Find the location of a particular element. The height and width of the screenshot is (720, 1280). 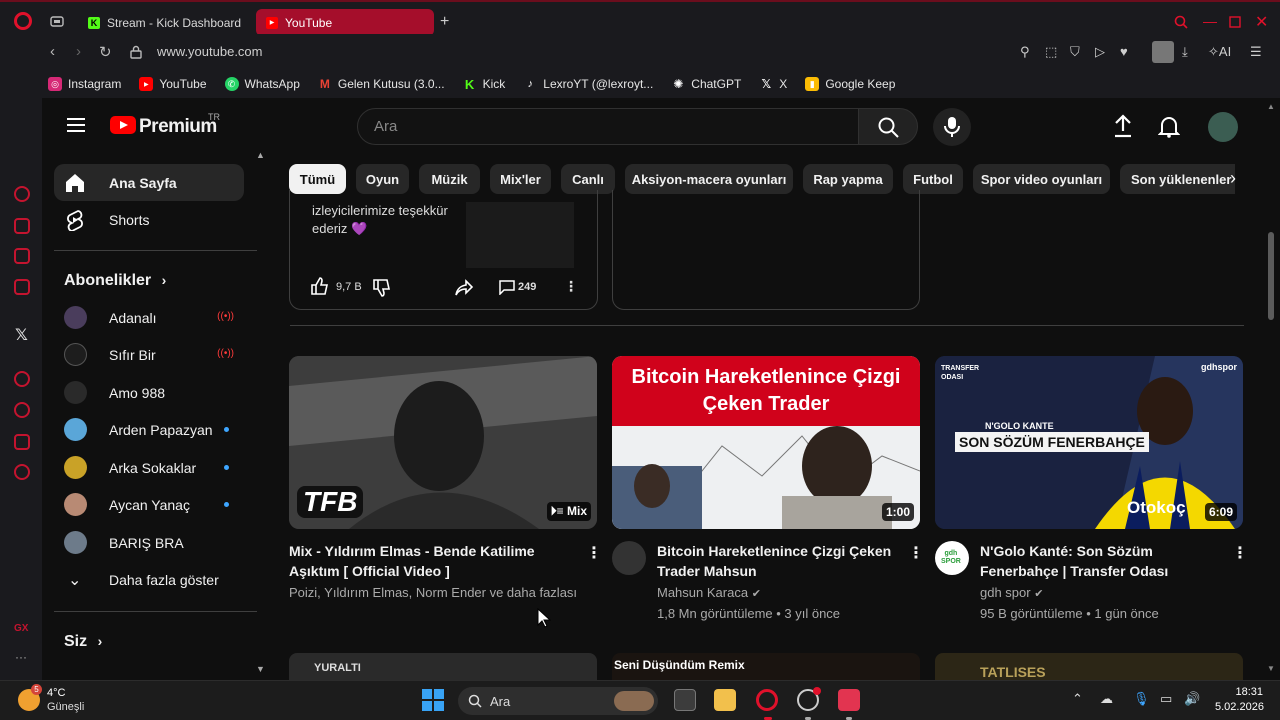

minimize-icon: — is located at coordinates (1210, 21).